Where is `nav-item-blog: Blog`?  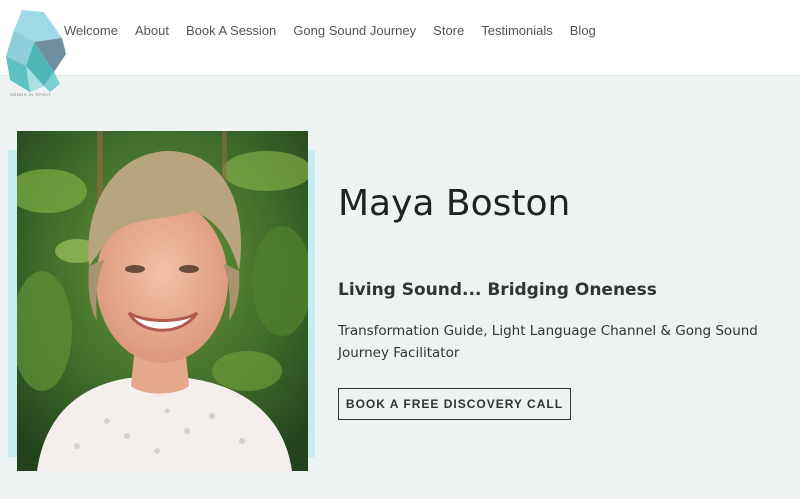
nav-item-blog: Blog is located at coordinates (583, 31).